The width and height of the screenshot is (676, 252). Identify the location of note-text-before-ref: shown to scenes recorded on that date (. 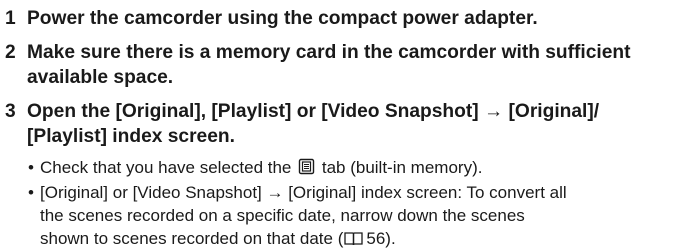
(192, 238).